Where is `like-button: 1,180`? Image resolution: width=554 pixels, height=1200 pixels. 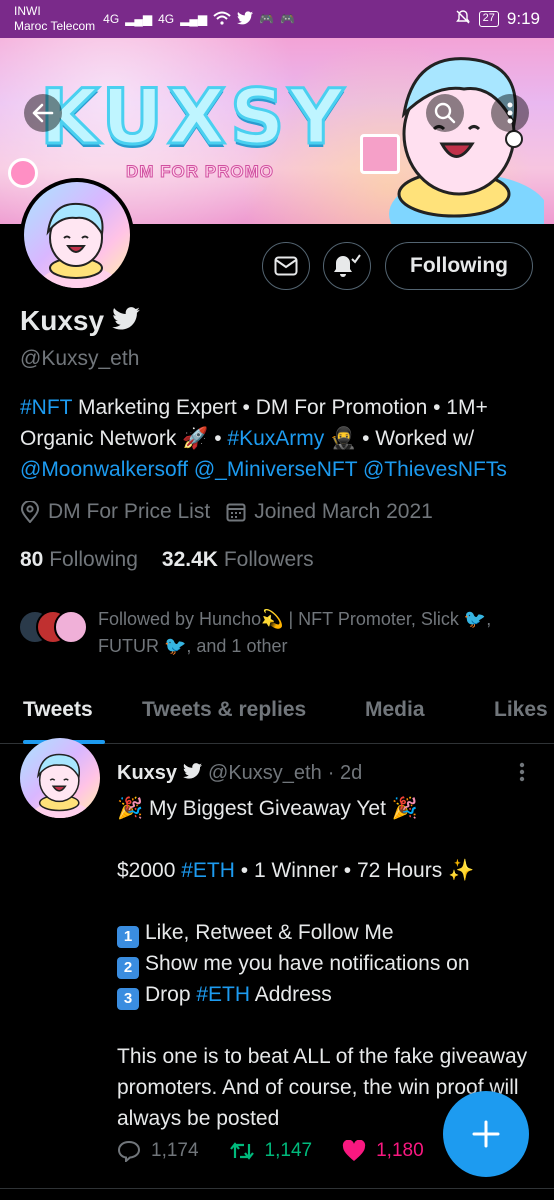 like-button: 1,180 is located at coordinates (383, 1151).